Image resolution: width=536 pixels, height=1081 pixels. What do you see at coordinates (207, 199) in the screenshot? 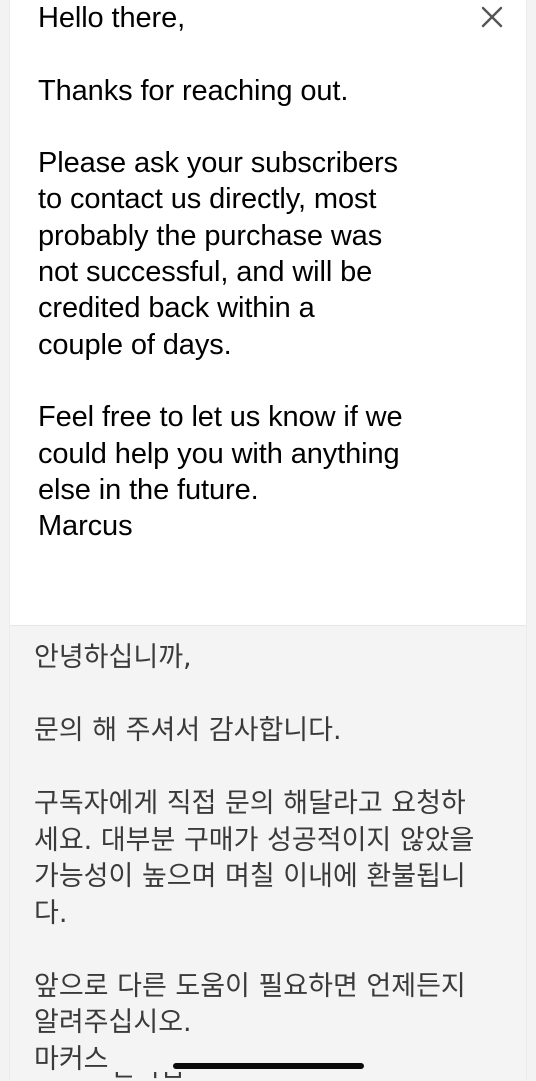
I see `body-line: to contact us directly, most` at bounding box center [207, 199].